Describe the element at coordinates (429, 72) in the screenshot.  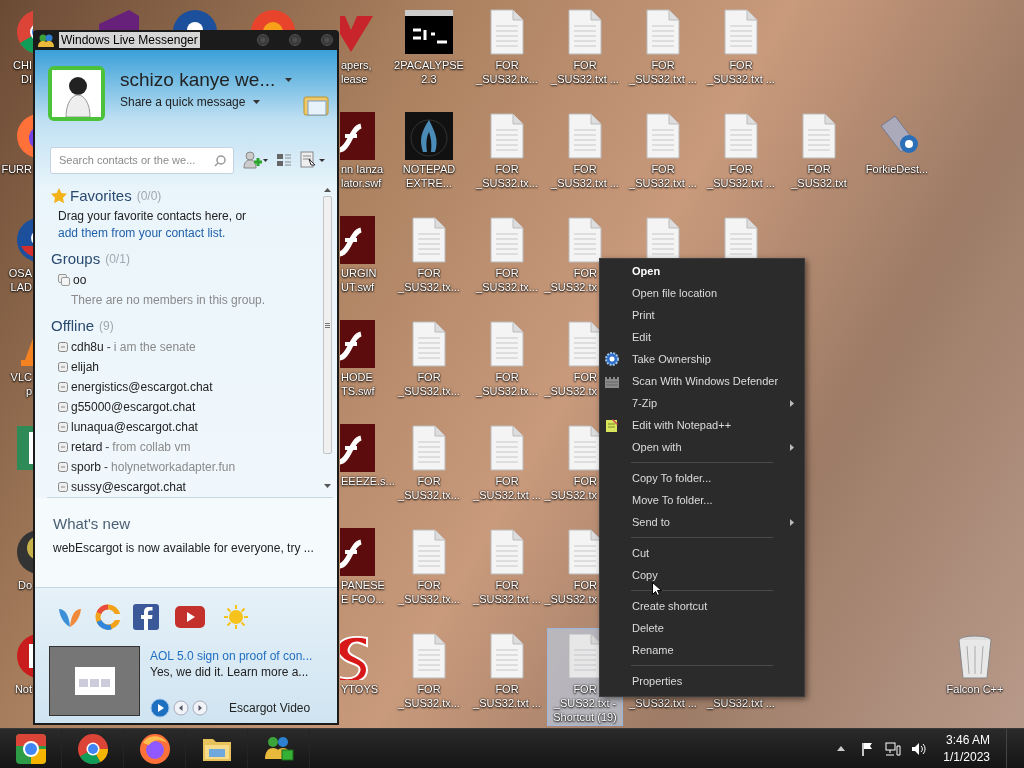
I see `icon-label: 2PACALYPSE 2.3` at that location.